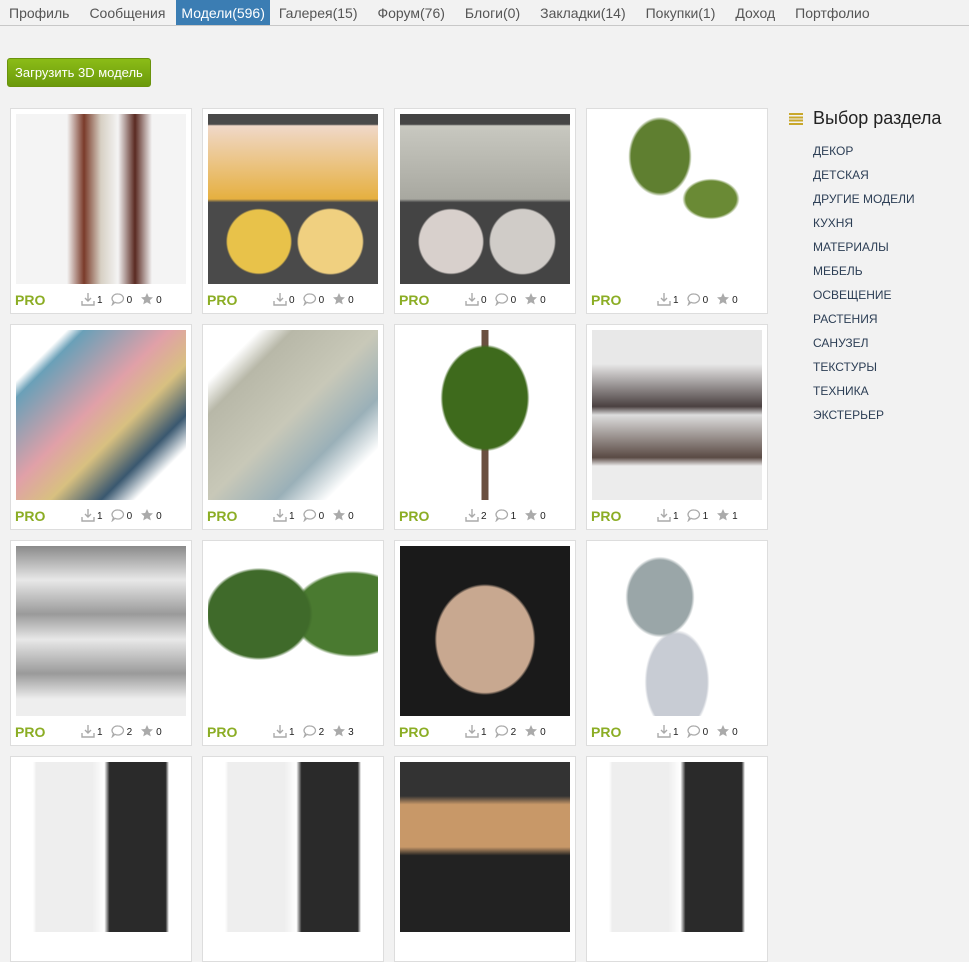 This screenshot has width=969, height=962. I want to click on model-thumbnail-kitchen-dark, so click(485, 847).